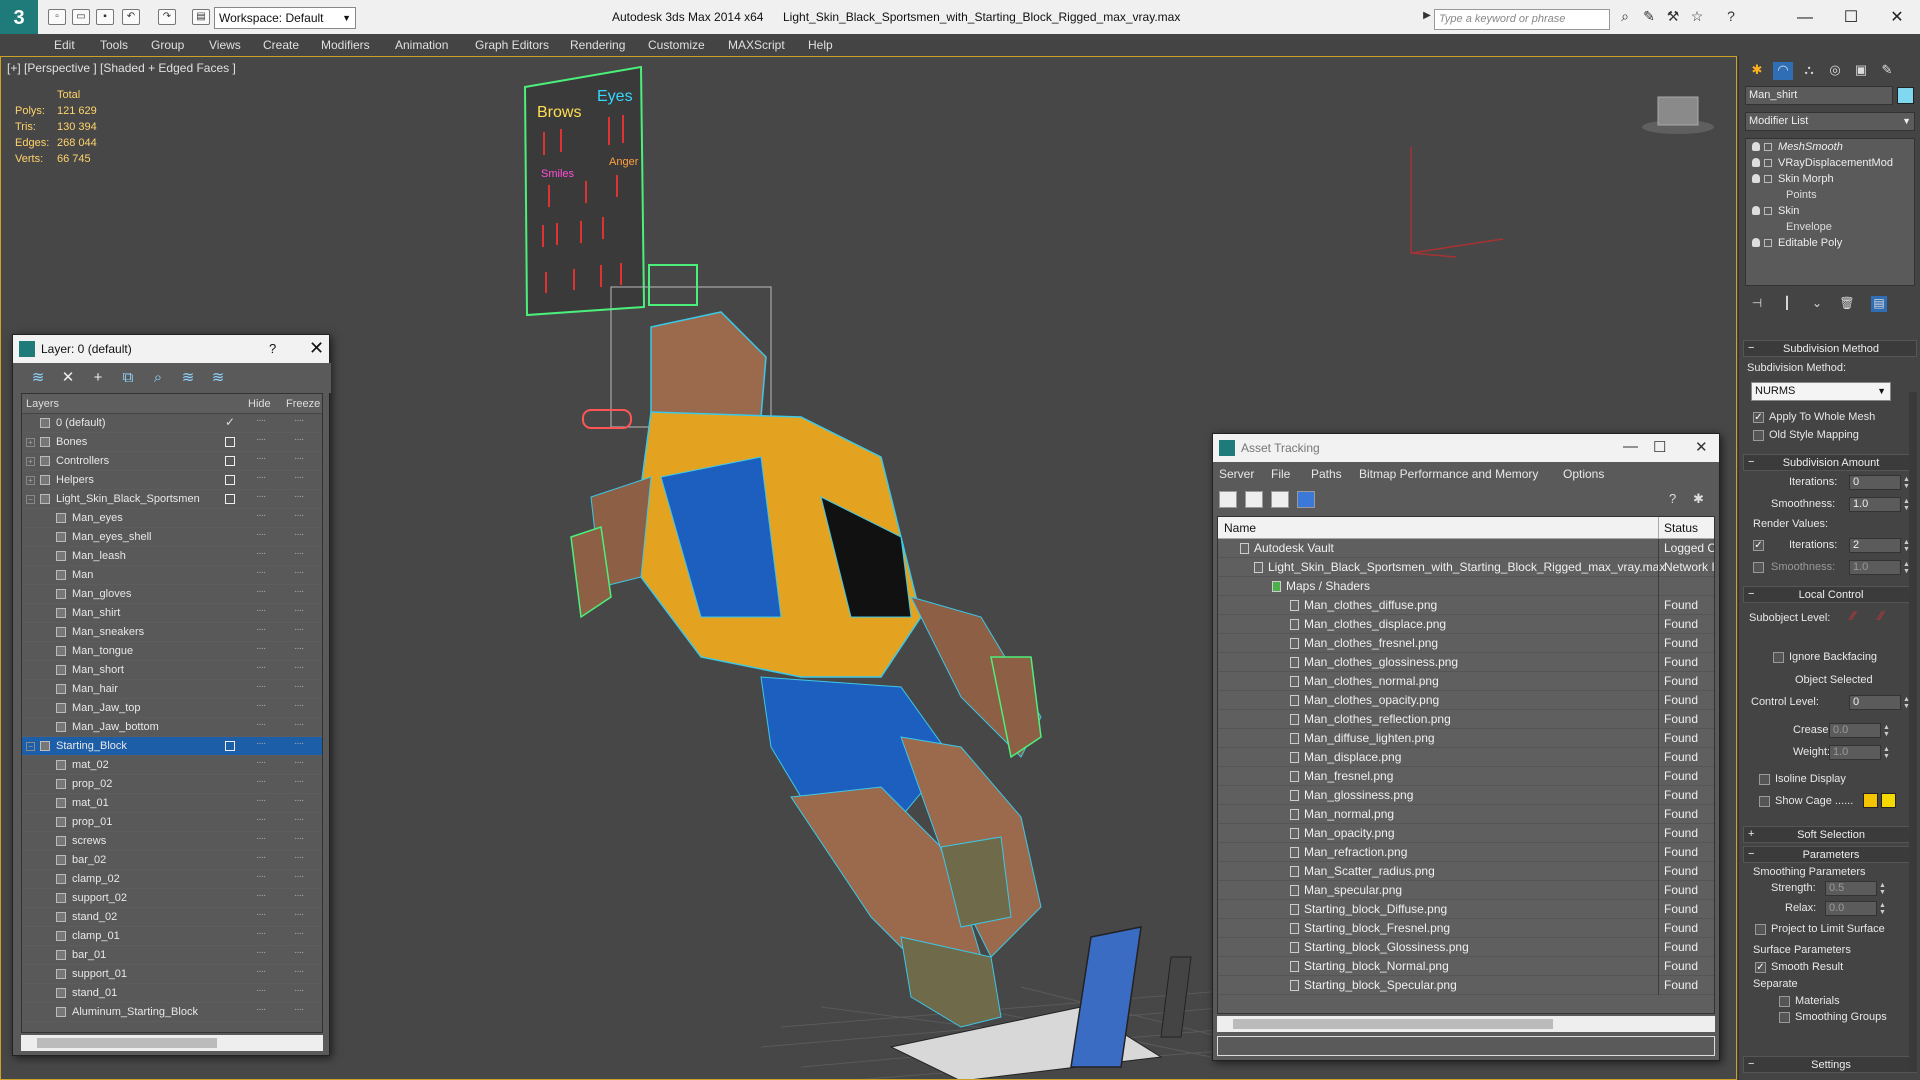  What do you see at coordinates (1466, 947) in the screenshot?
I see `asset-row: Starting_block_Glossiness.png Found` at bounding box center [1466, 947].